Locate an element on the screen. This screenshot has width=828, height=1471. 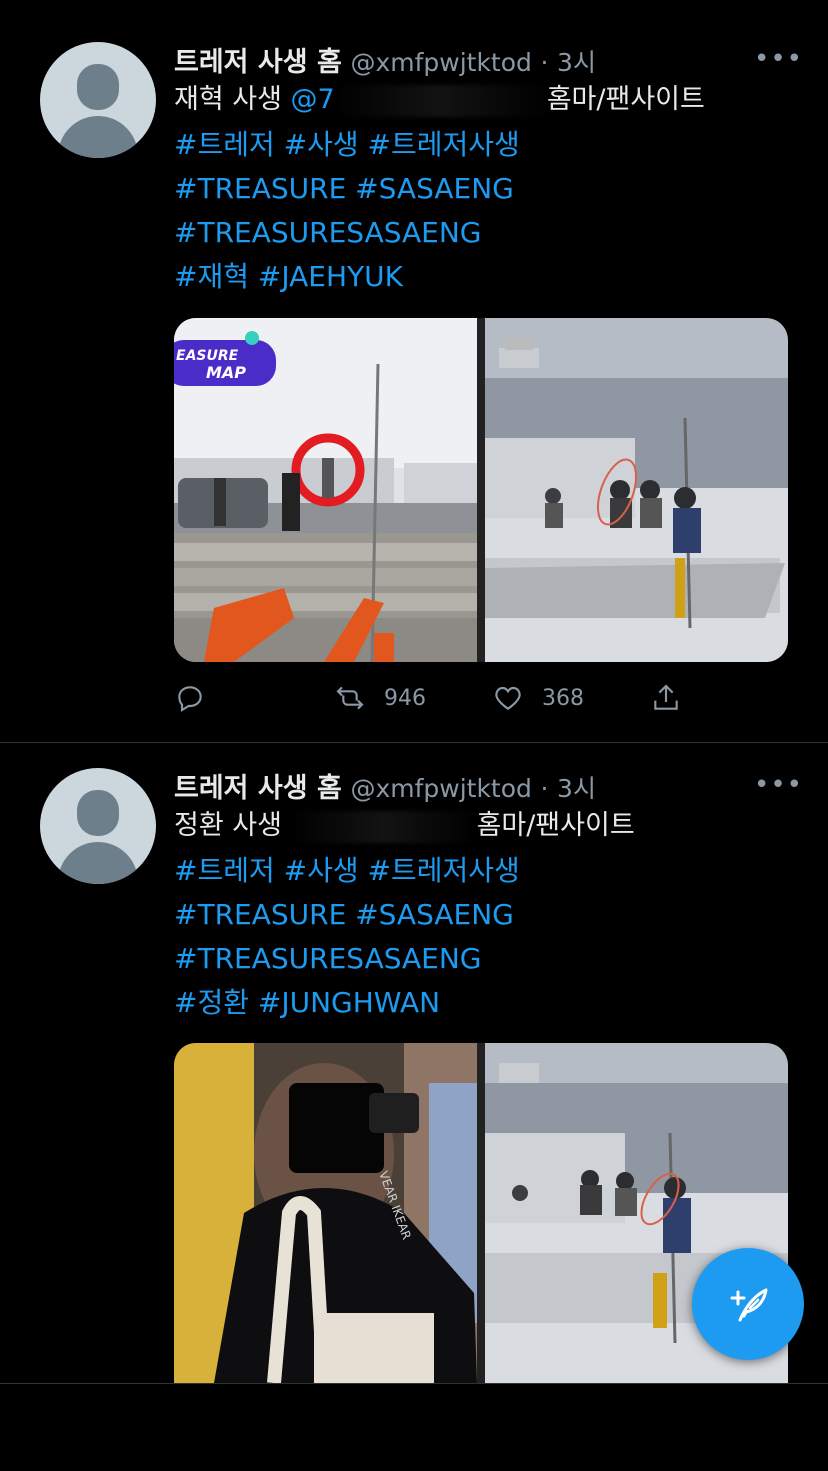
tweet-actions: 946 368 is located at coordinates (481, 698).